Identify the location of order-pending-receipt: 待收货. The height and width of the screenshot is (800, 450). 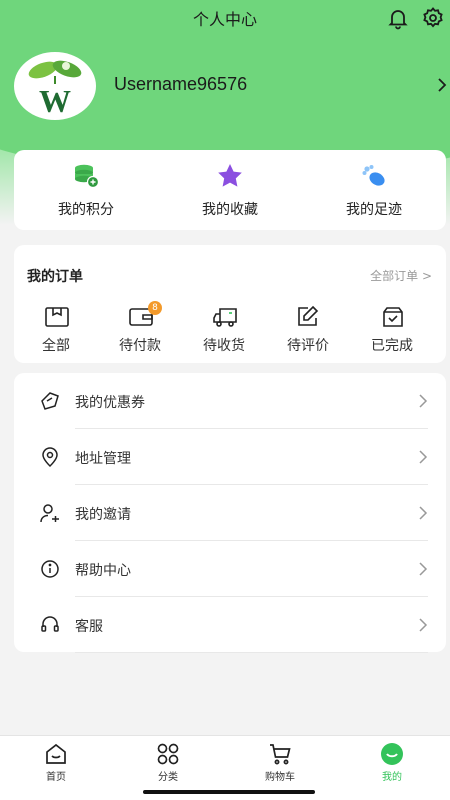
(224, 332).